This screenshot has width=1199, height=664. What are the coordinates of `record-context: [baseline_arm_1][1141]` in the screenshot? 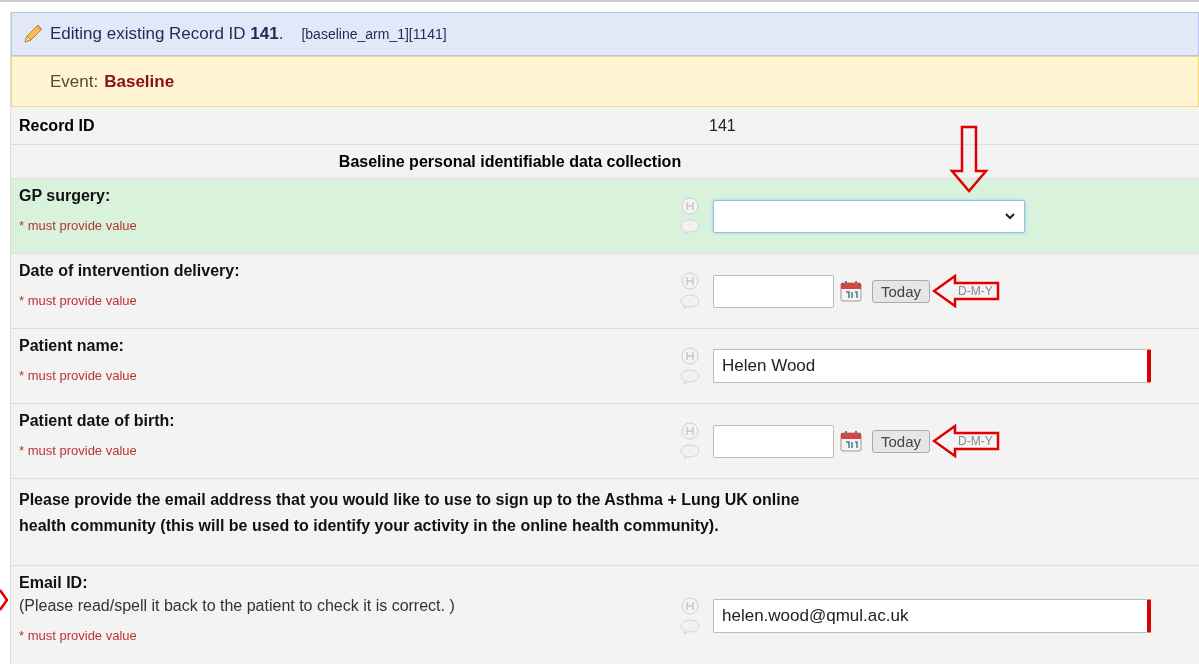 It's located at (374, 34).